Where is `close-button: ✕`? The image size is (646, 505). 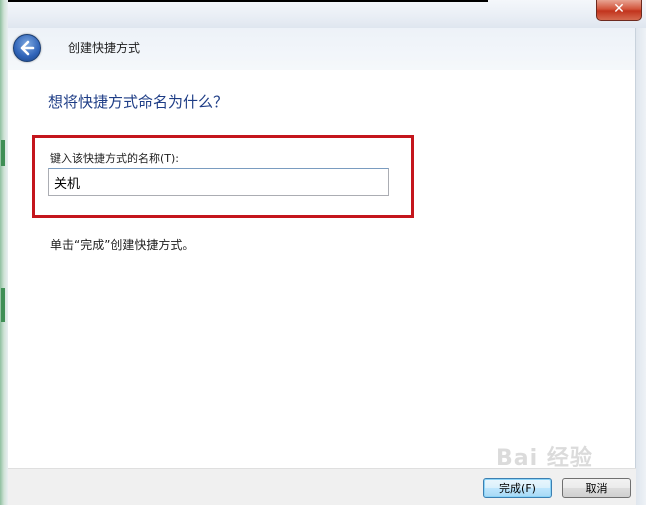 close-button: ✕ is located at coordinates (619, 10).